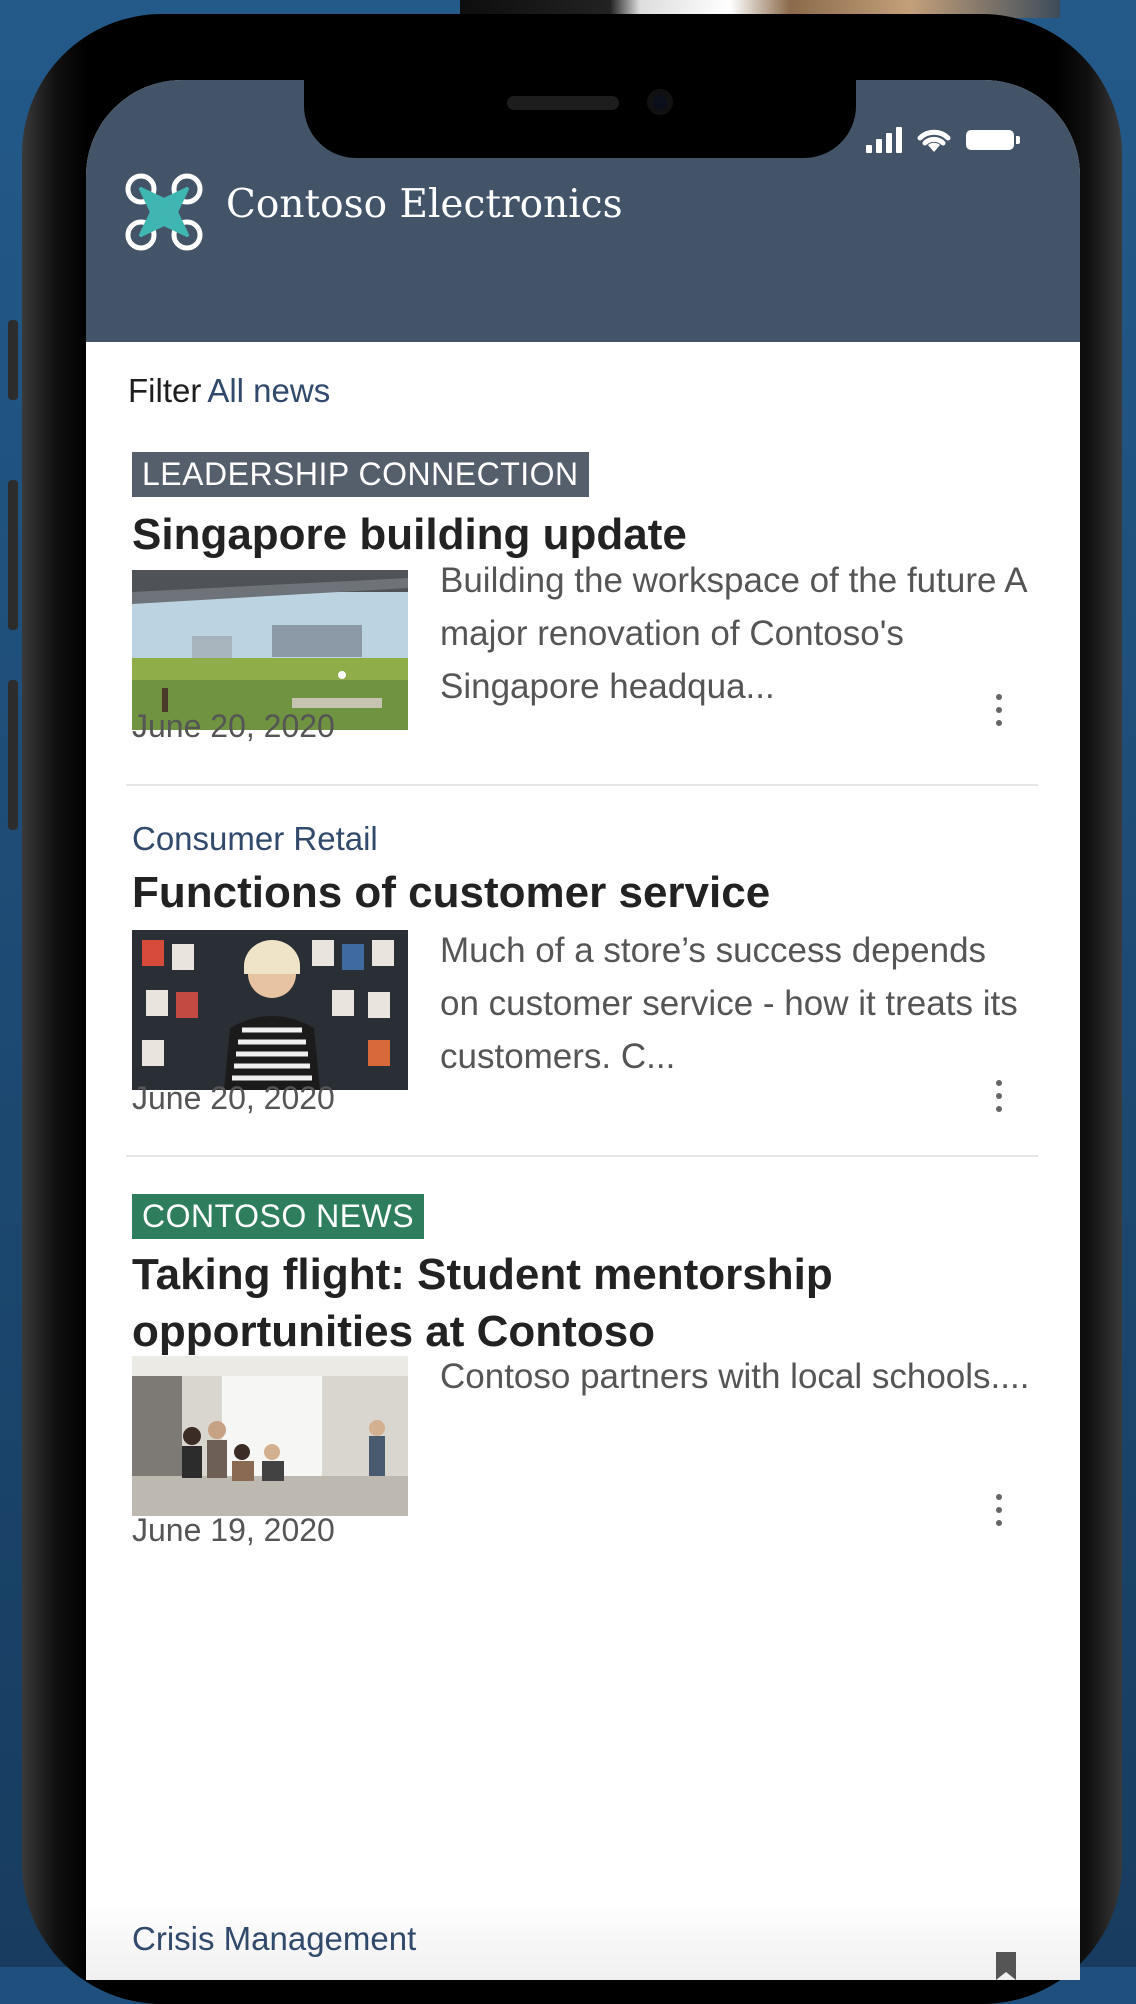 This screenshot has width=1136, height=2004. What do you see at coordinates (577, 1945) in the screenshot?
I see `news-card: Crisis Management` at bounding box center [577, 1945].